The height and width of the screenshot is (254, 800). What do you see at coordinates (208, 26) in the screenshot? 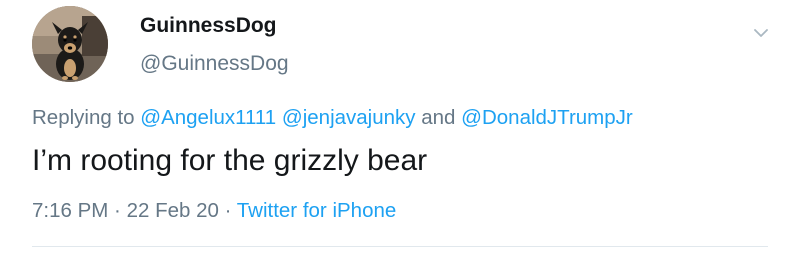
I see `author-display-name: GuinnessDog` at bounding box center [208, 26].